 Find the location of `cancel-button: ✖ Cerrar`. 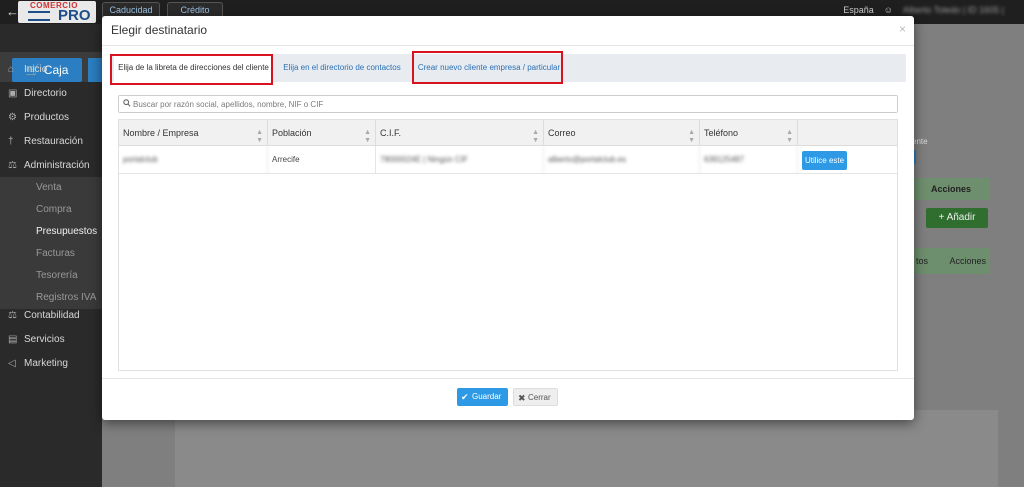

cancel-button: ✖ Cerrar is located at coordinates (535, 397).